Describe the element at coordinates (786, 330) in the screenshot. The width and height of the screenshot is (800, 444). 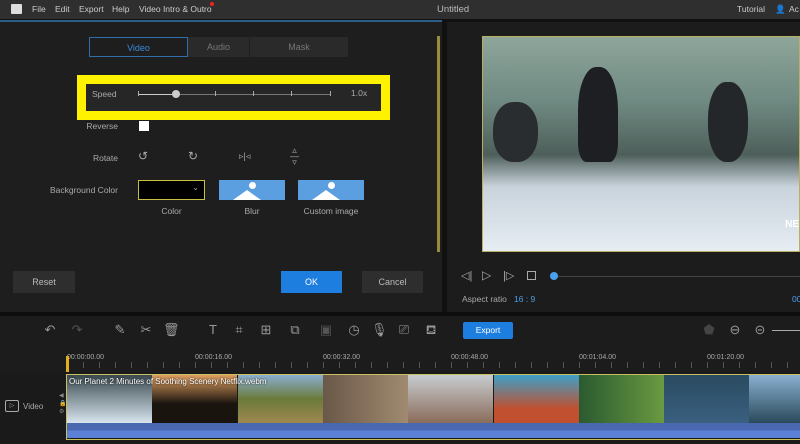
I see `zoom-slider` at that location.